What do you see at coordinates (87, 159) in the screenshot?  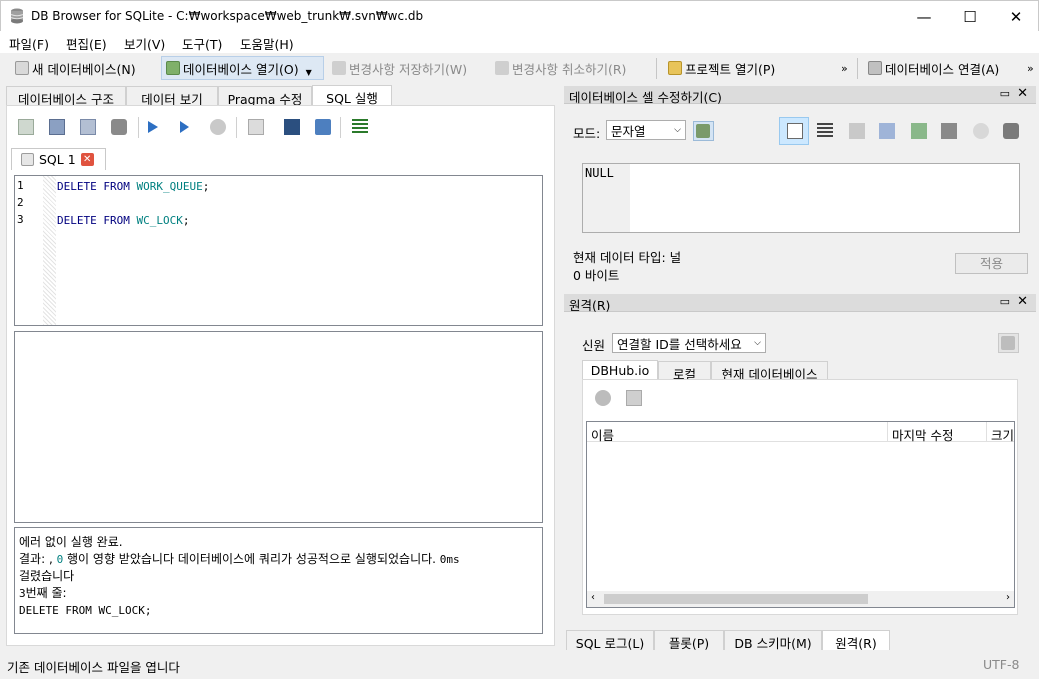 I see `close-tab-icon: ✕` at bounding box center [87, 159].